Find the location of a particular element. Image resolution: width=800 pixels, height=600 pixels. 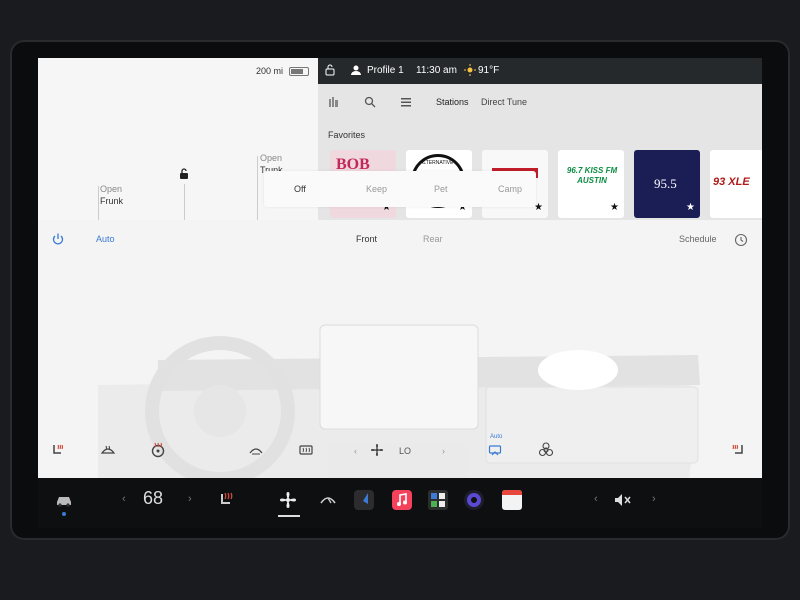

lock-status-icon is located at coordinates (330, 70).